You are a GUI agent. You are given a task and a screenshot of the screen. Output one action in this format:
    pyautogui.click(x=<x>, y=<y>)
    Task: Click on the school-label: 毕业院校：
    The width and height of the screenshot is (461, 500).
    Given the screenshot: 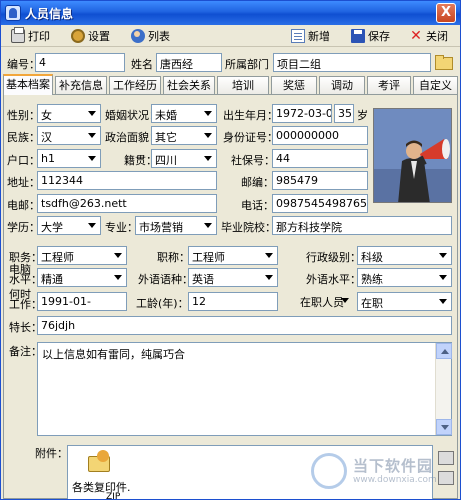 What is the action you would take?
    pyautogui.click(x=248, y=227)
    